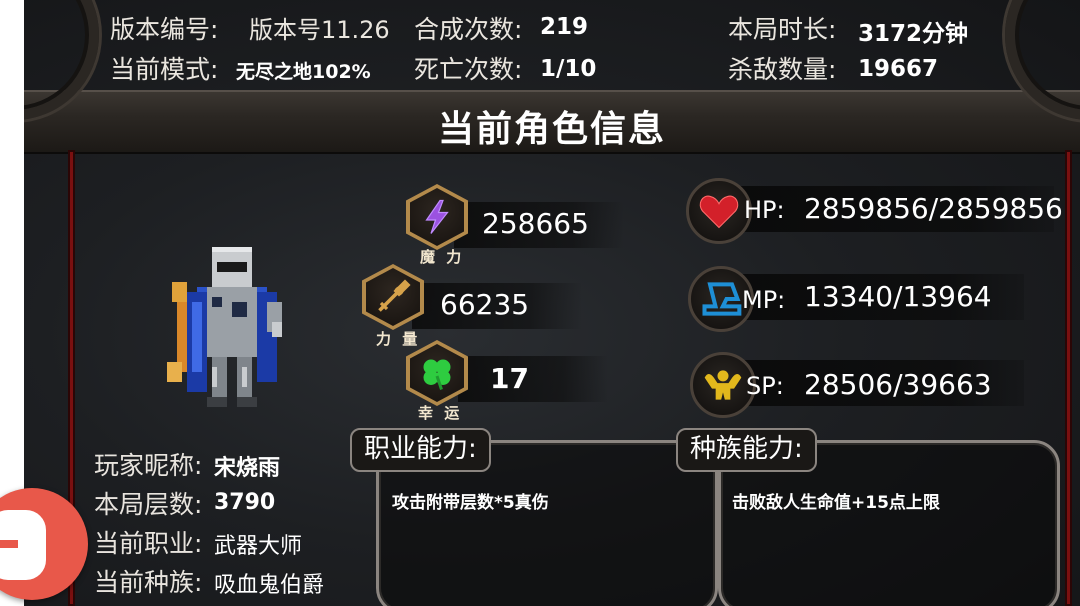  I want to click on race-value: 吸血鬼伯爵, so click(269, 585).